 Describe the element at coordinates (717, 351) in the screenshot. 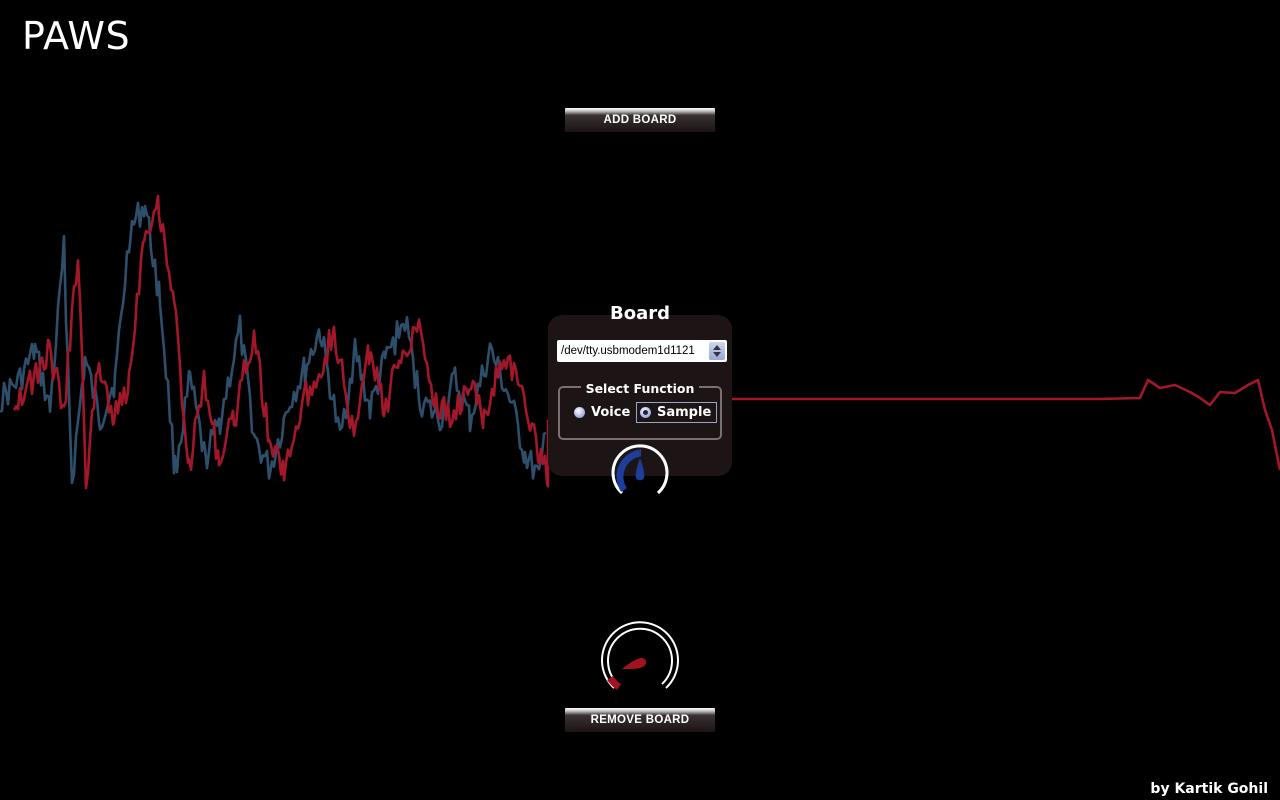

I see `select-arrows-icon` at that location.